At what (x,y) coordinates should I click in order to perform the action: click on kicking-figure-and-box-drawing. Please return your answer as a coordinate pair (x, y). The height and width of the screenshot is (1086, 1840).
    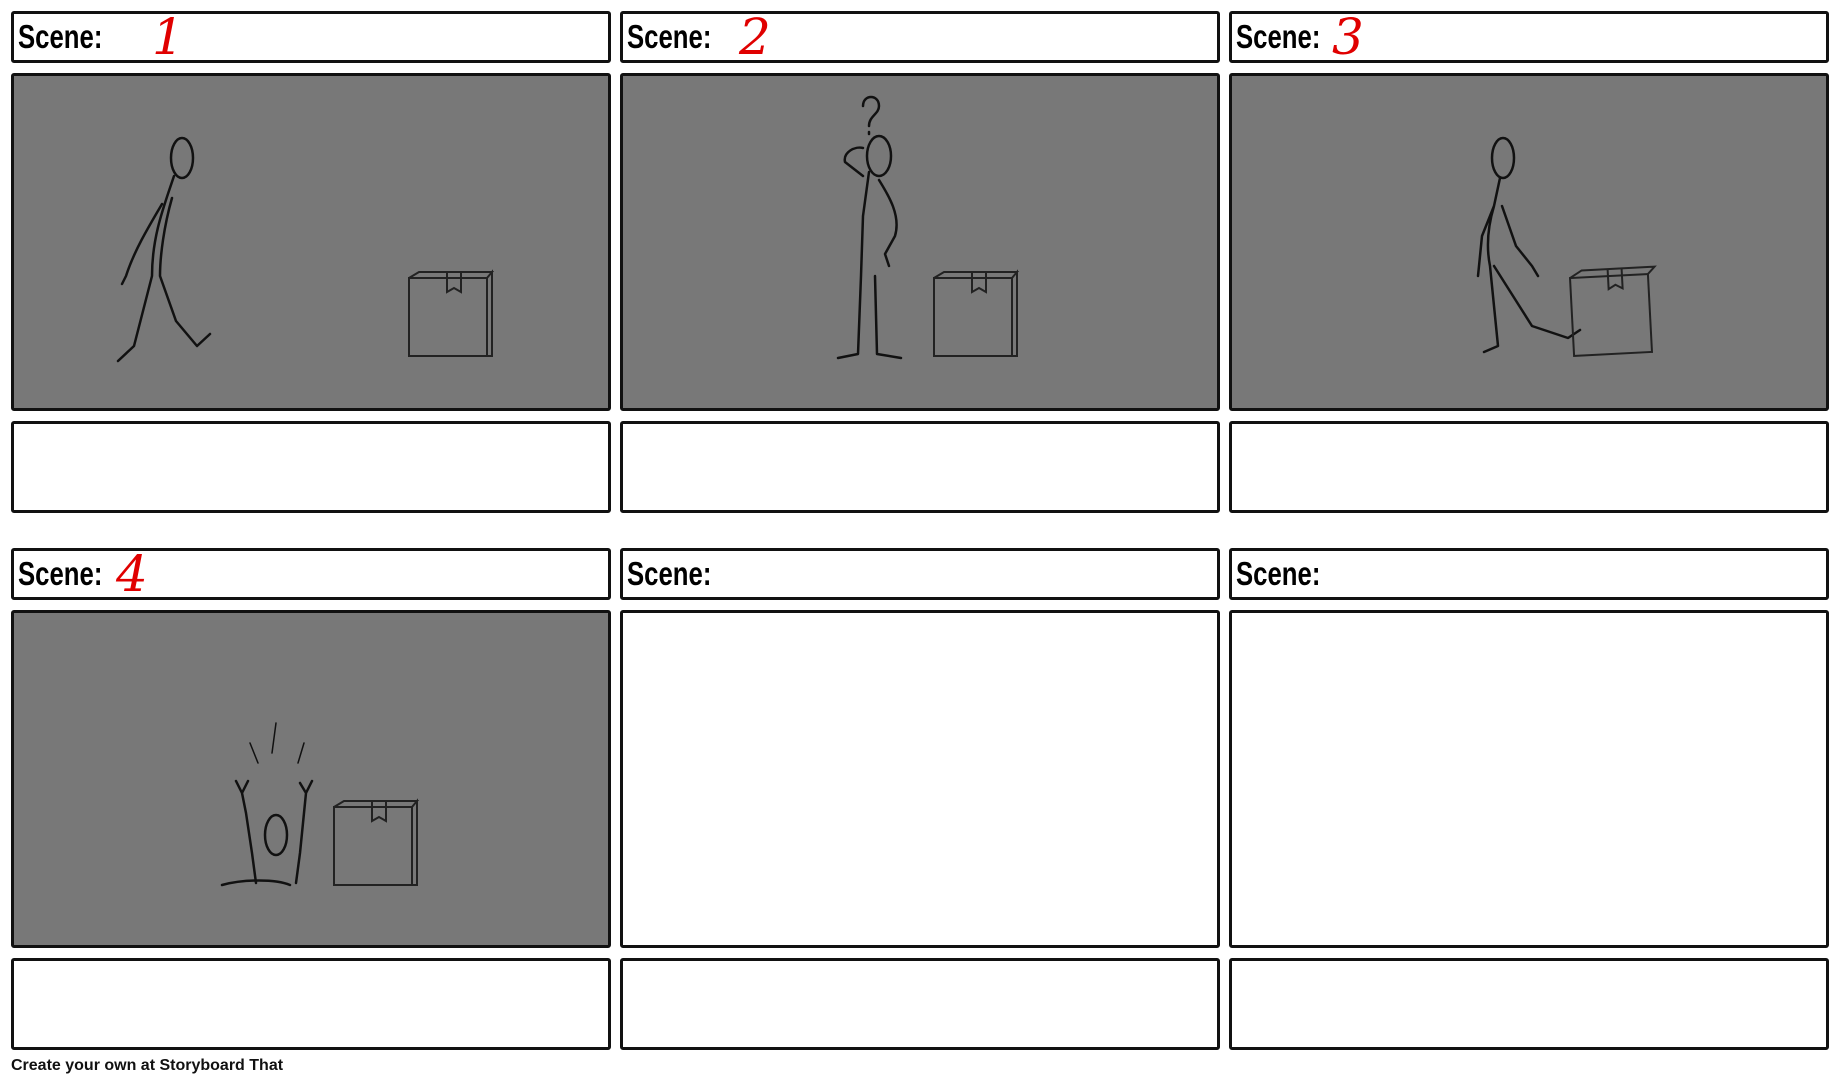
    Looking at the image, I should click on (1566, 247).